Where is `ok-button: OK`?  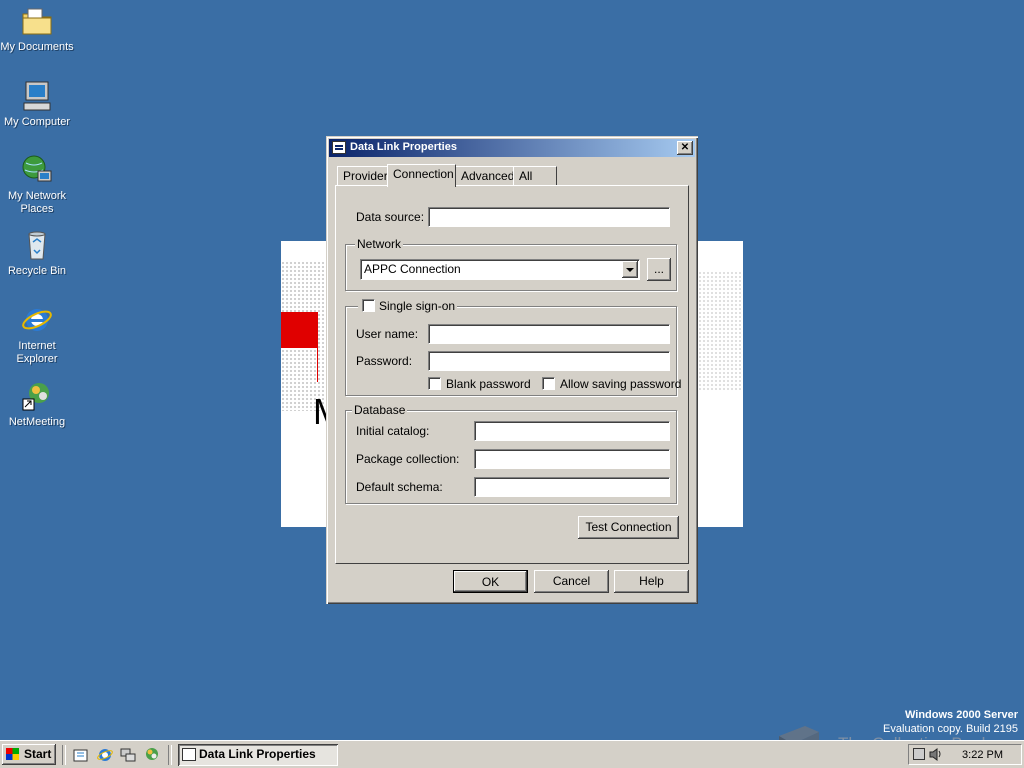
ok-button: OK is located at coordinates (490, 581).